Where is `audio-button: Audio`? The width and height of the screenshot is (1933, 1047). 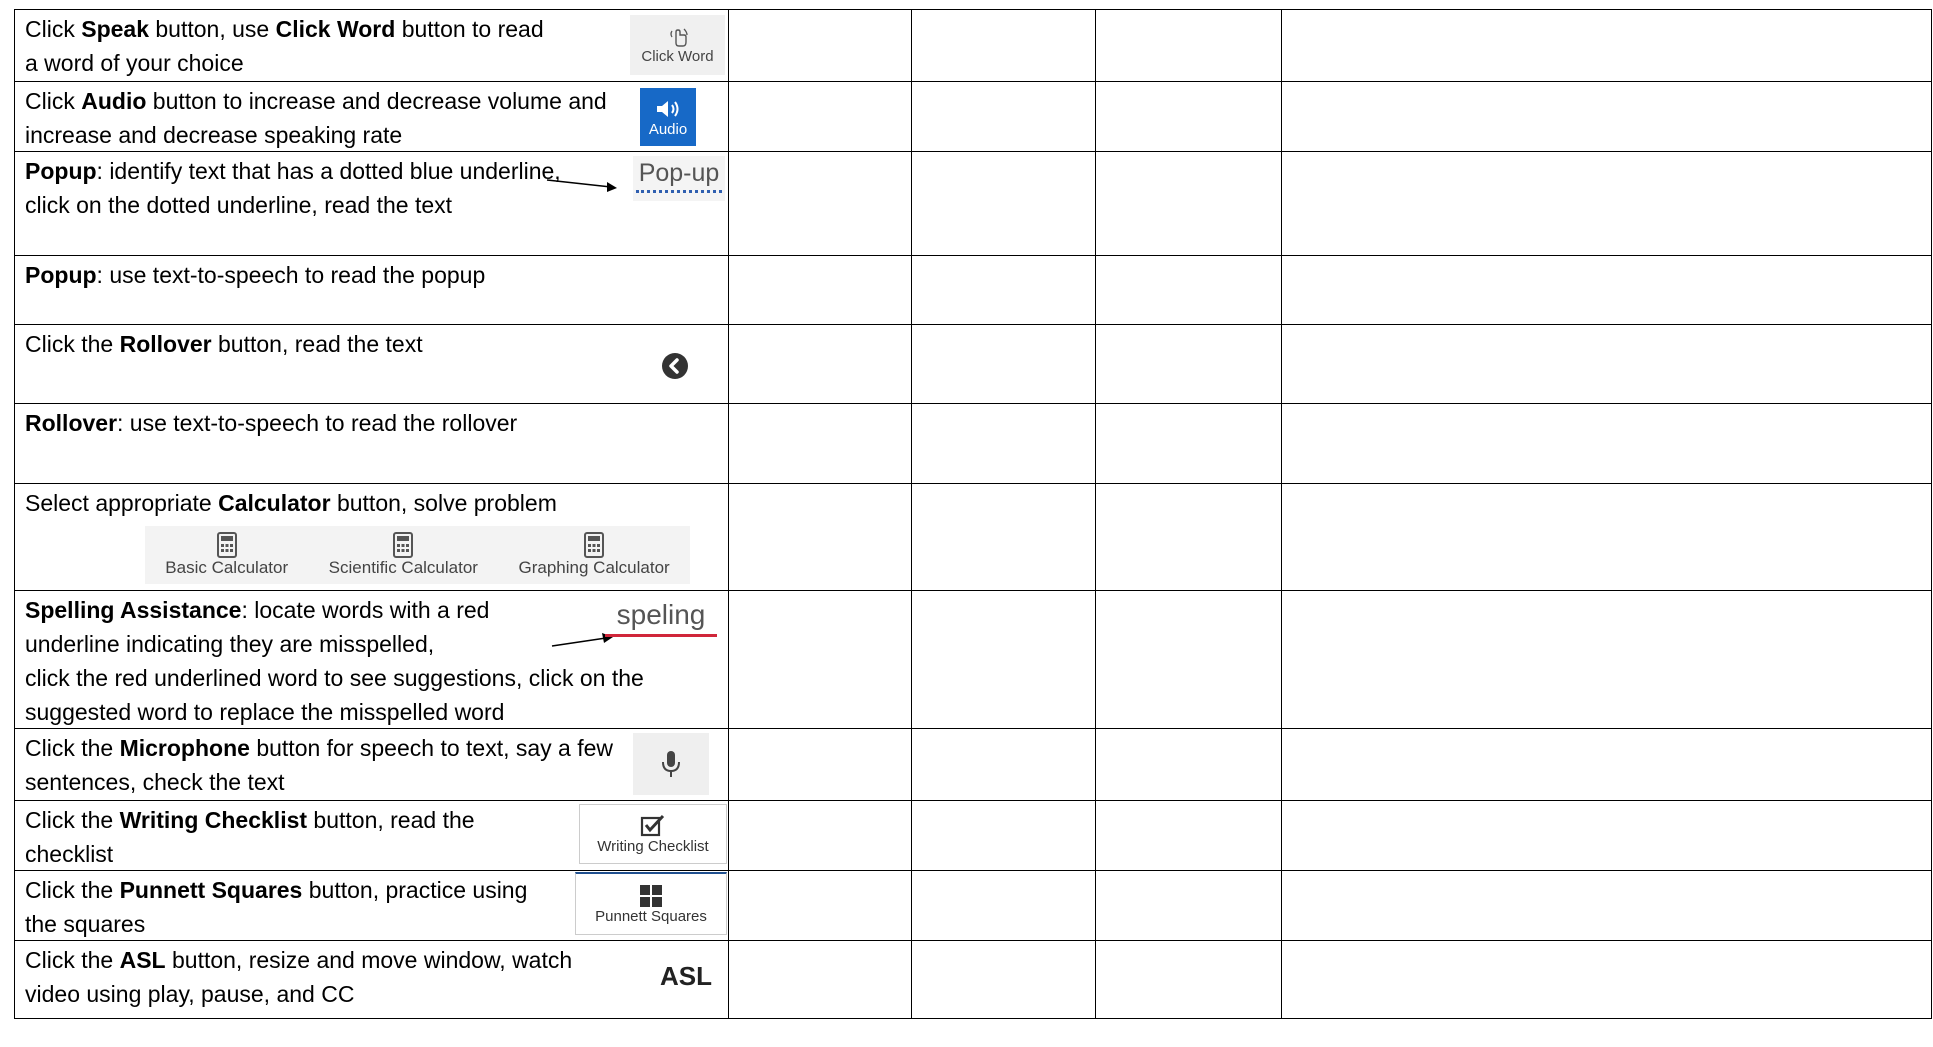
audio-button: Audio is located at coordinates (668, 117).